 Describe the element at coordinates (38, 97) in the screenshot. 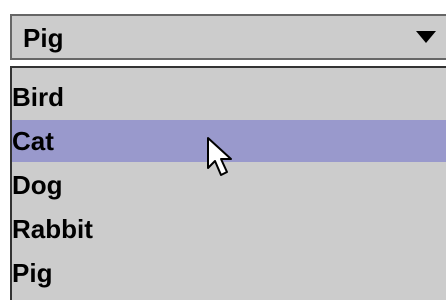

I see `list-item-label: Bird` at that location.